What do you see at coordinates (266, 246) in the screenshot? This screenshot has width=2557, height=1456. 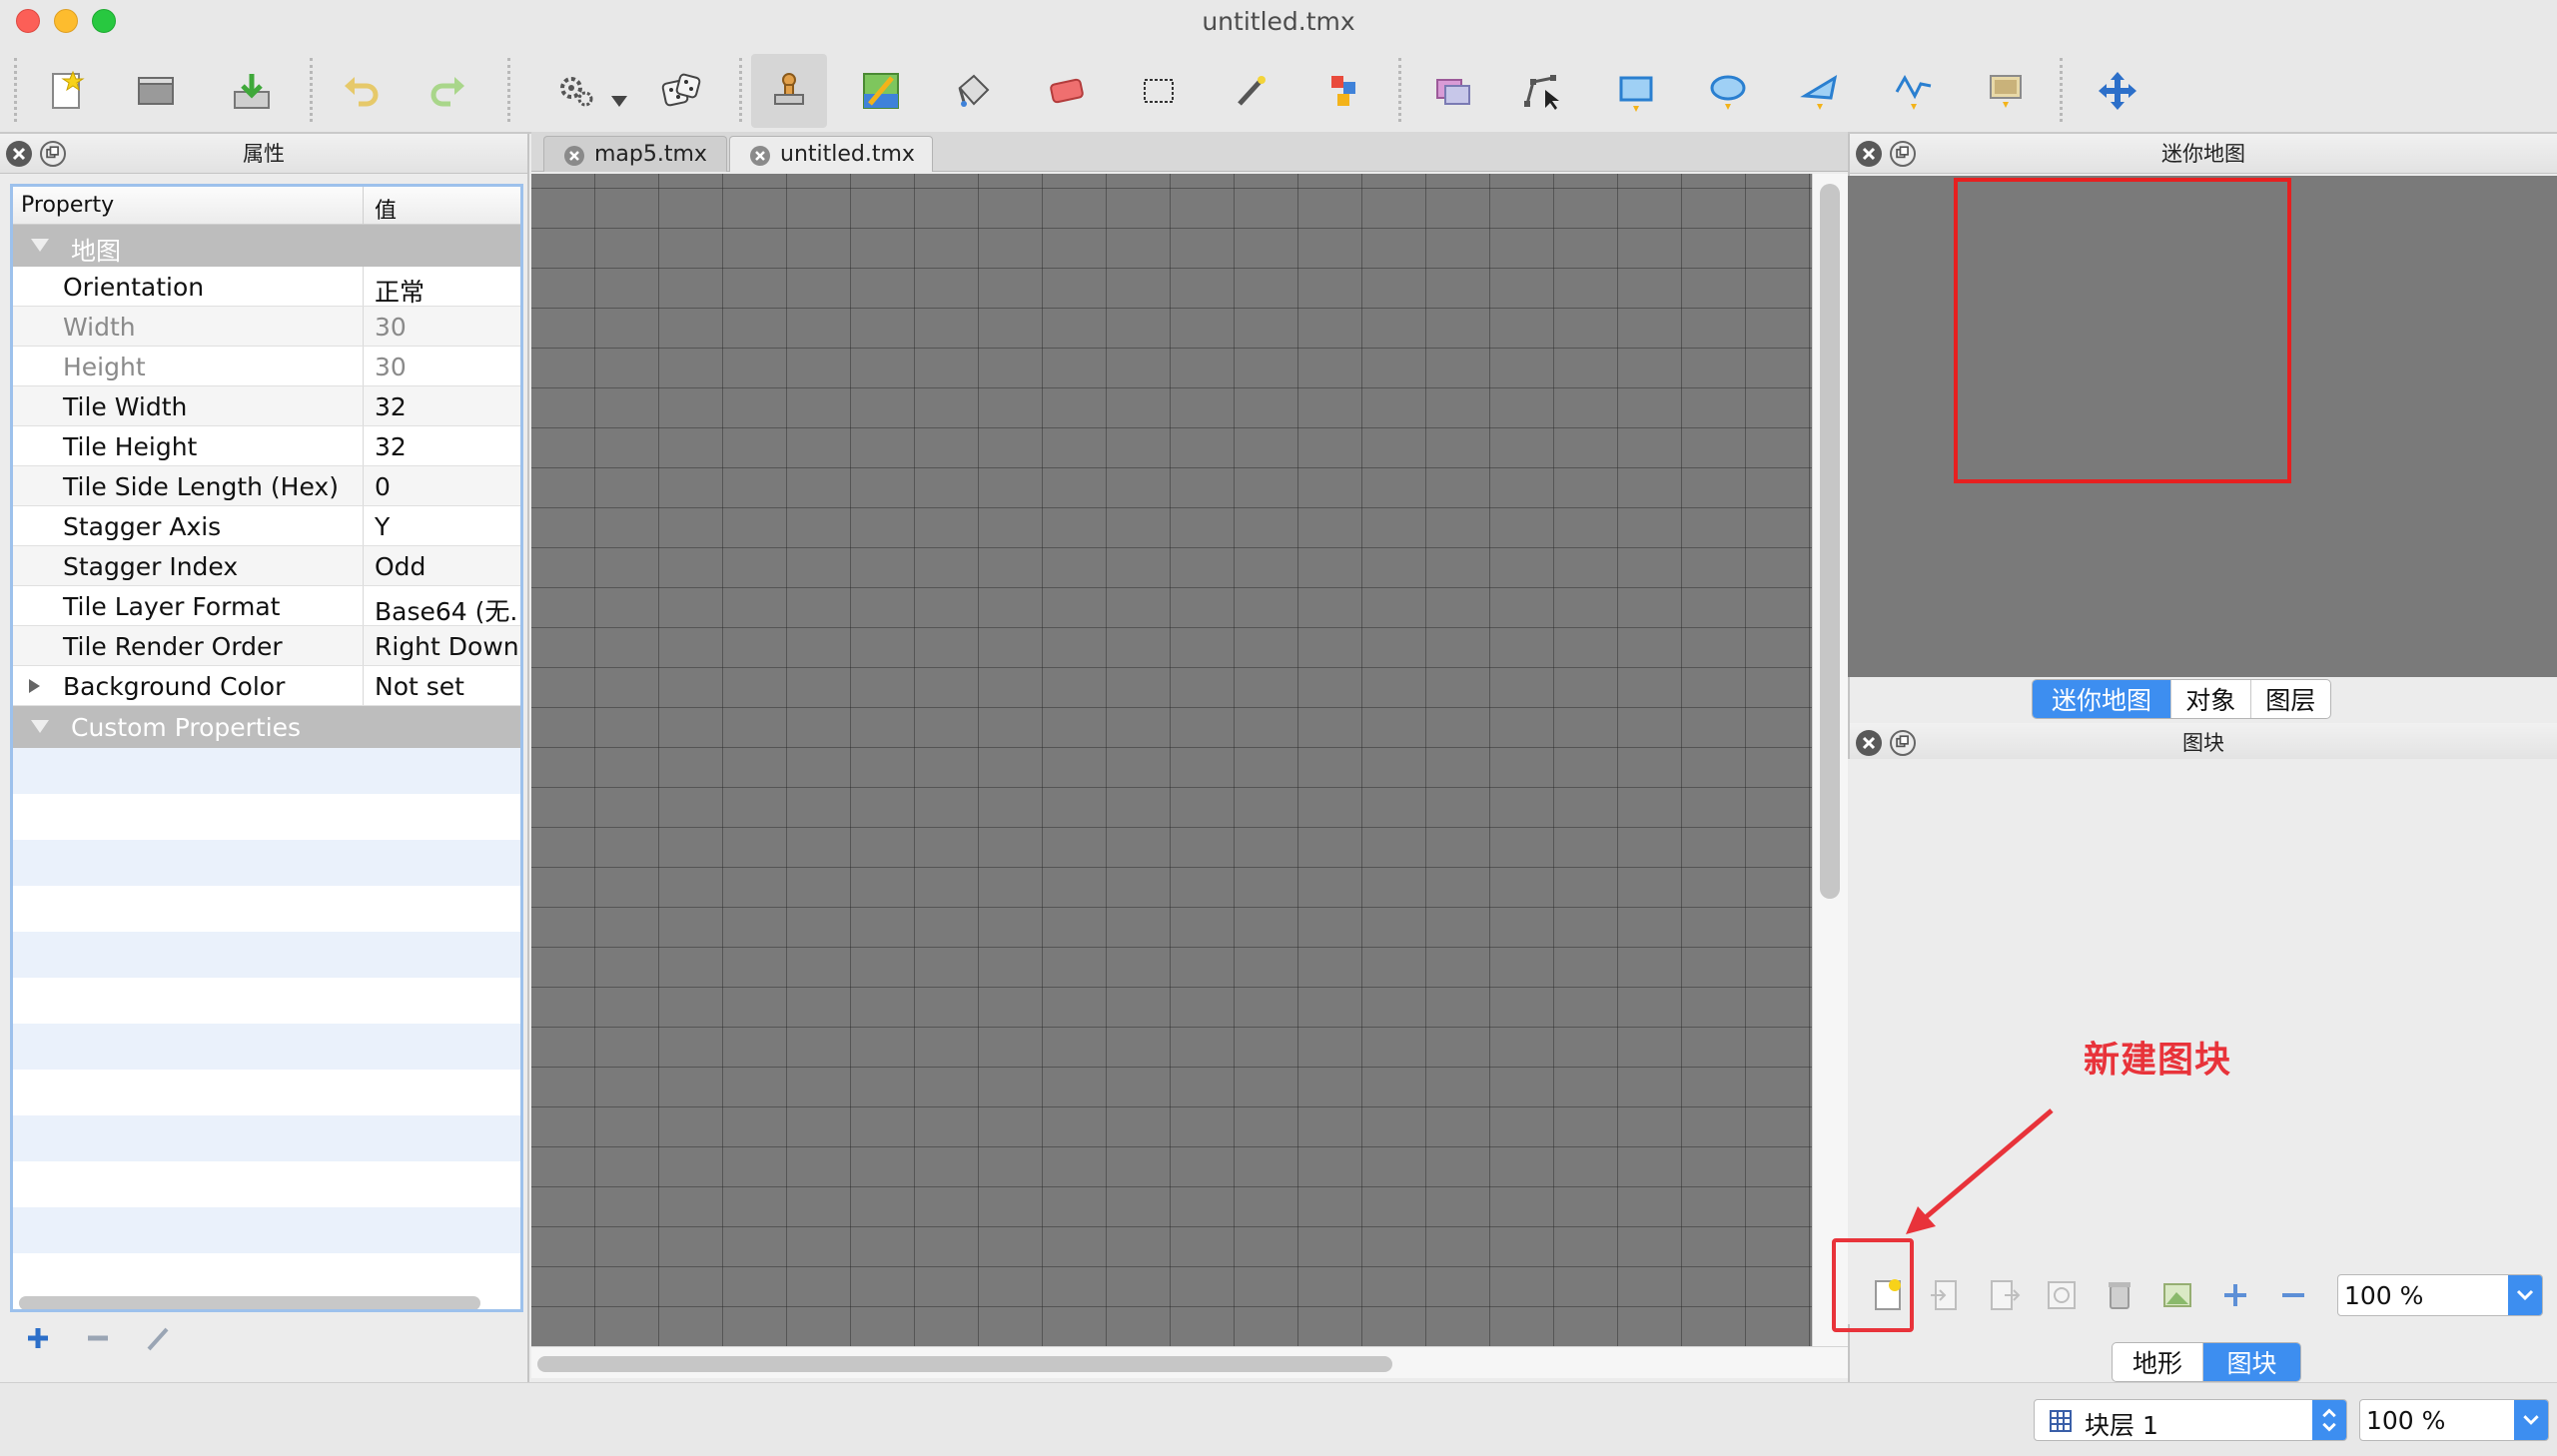 I see `group-row-map: 地图` at bounding box center [266, 246].